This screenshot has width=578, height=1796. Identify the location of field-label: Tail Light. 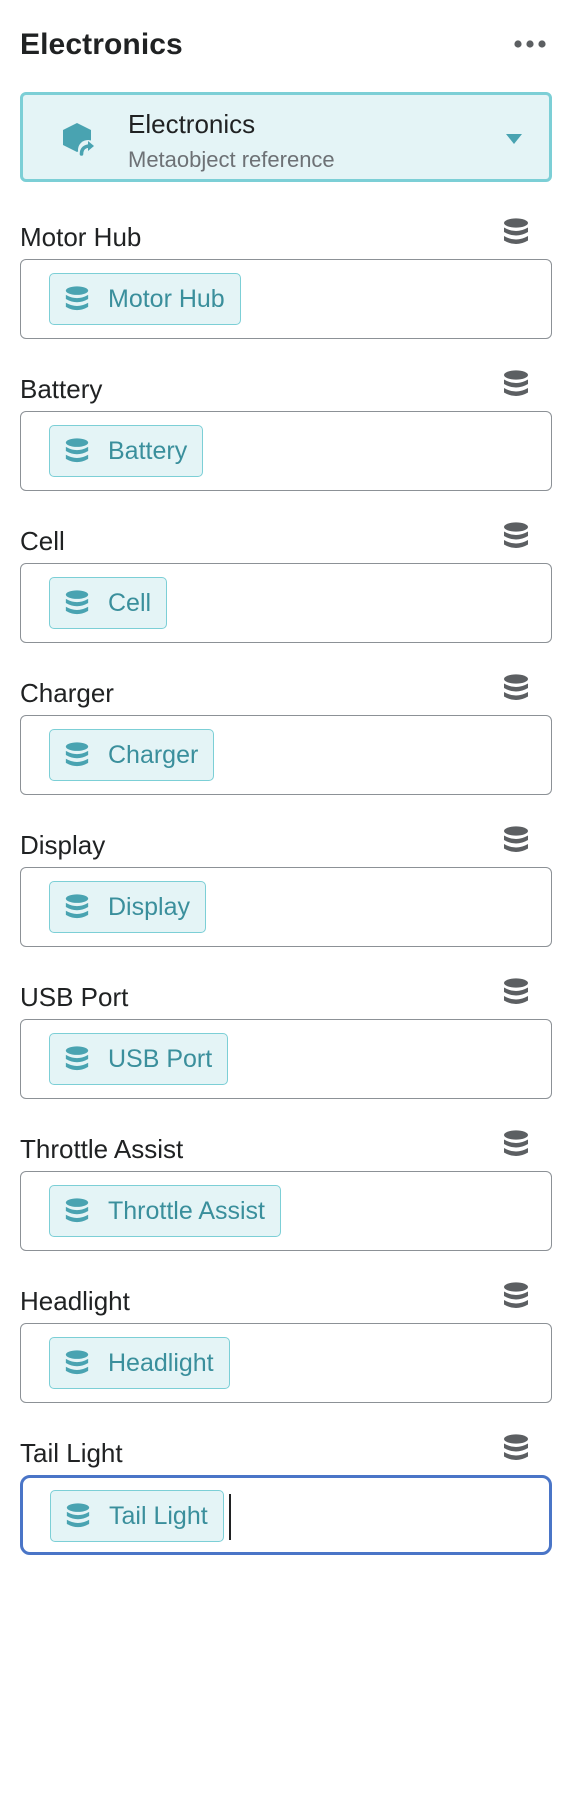
(71, 1453).